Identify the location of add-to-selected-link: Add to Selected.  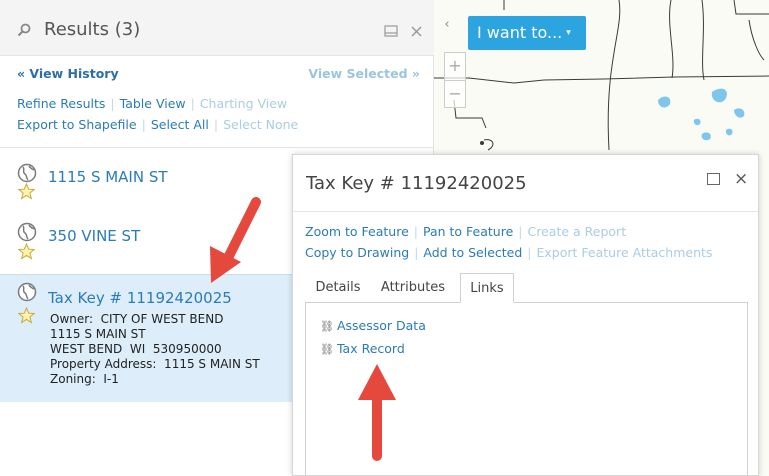
(472, 252).